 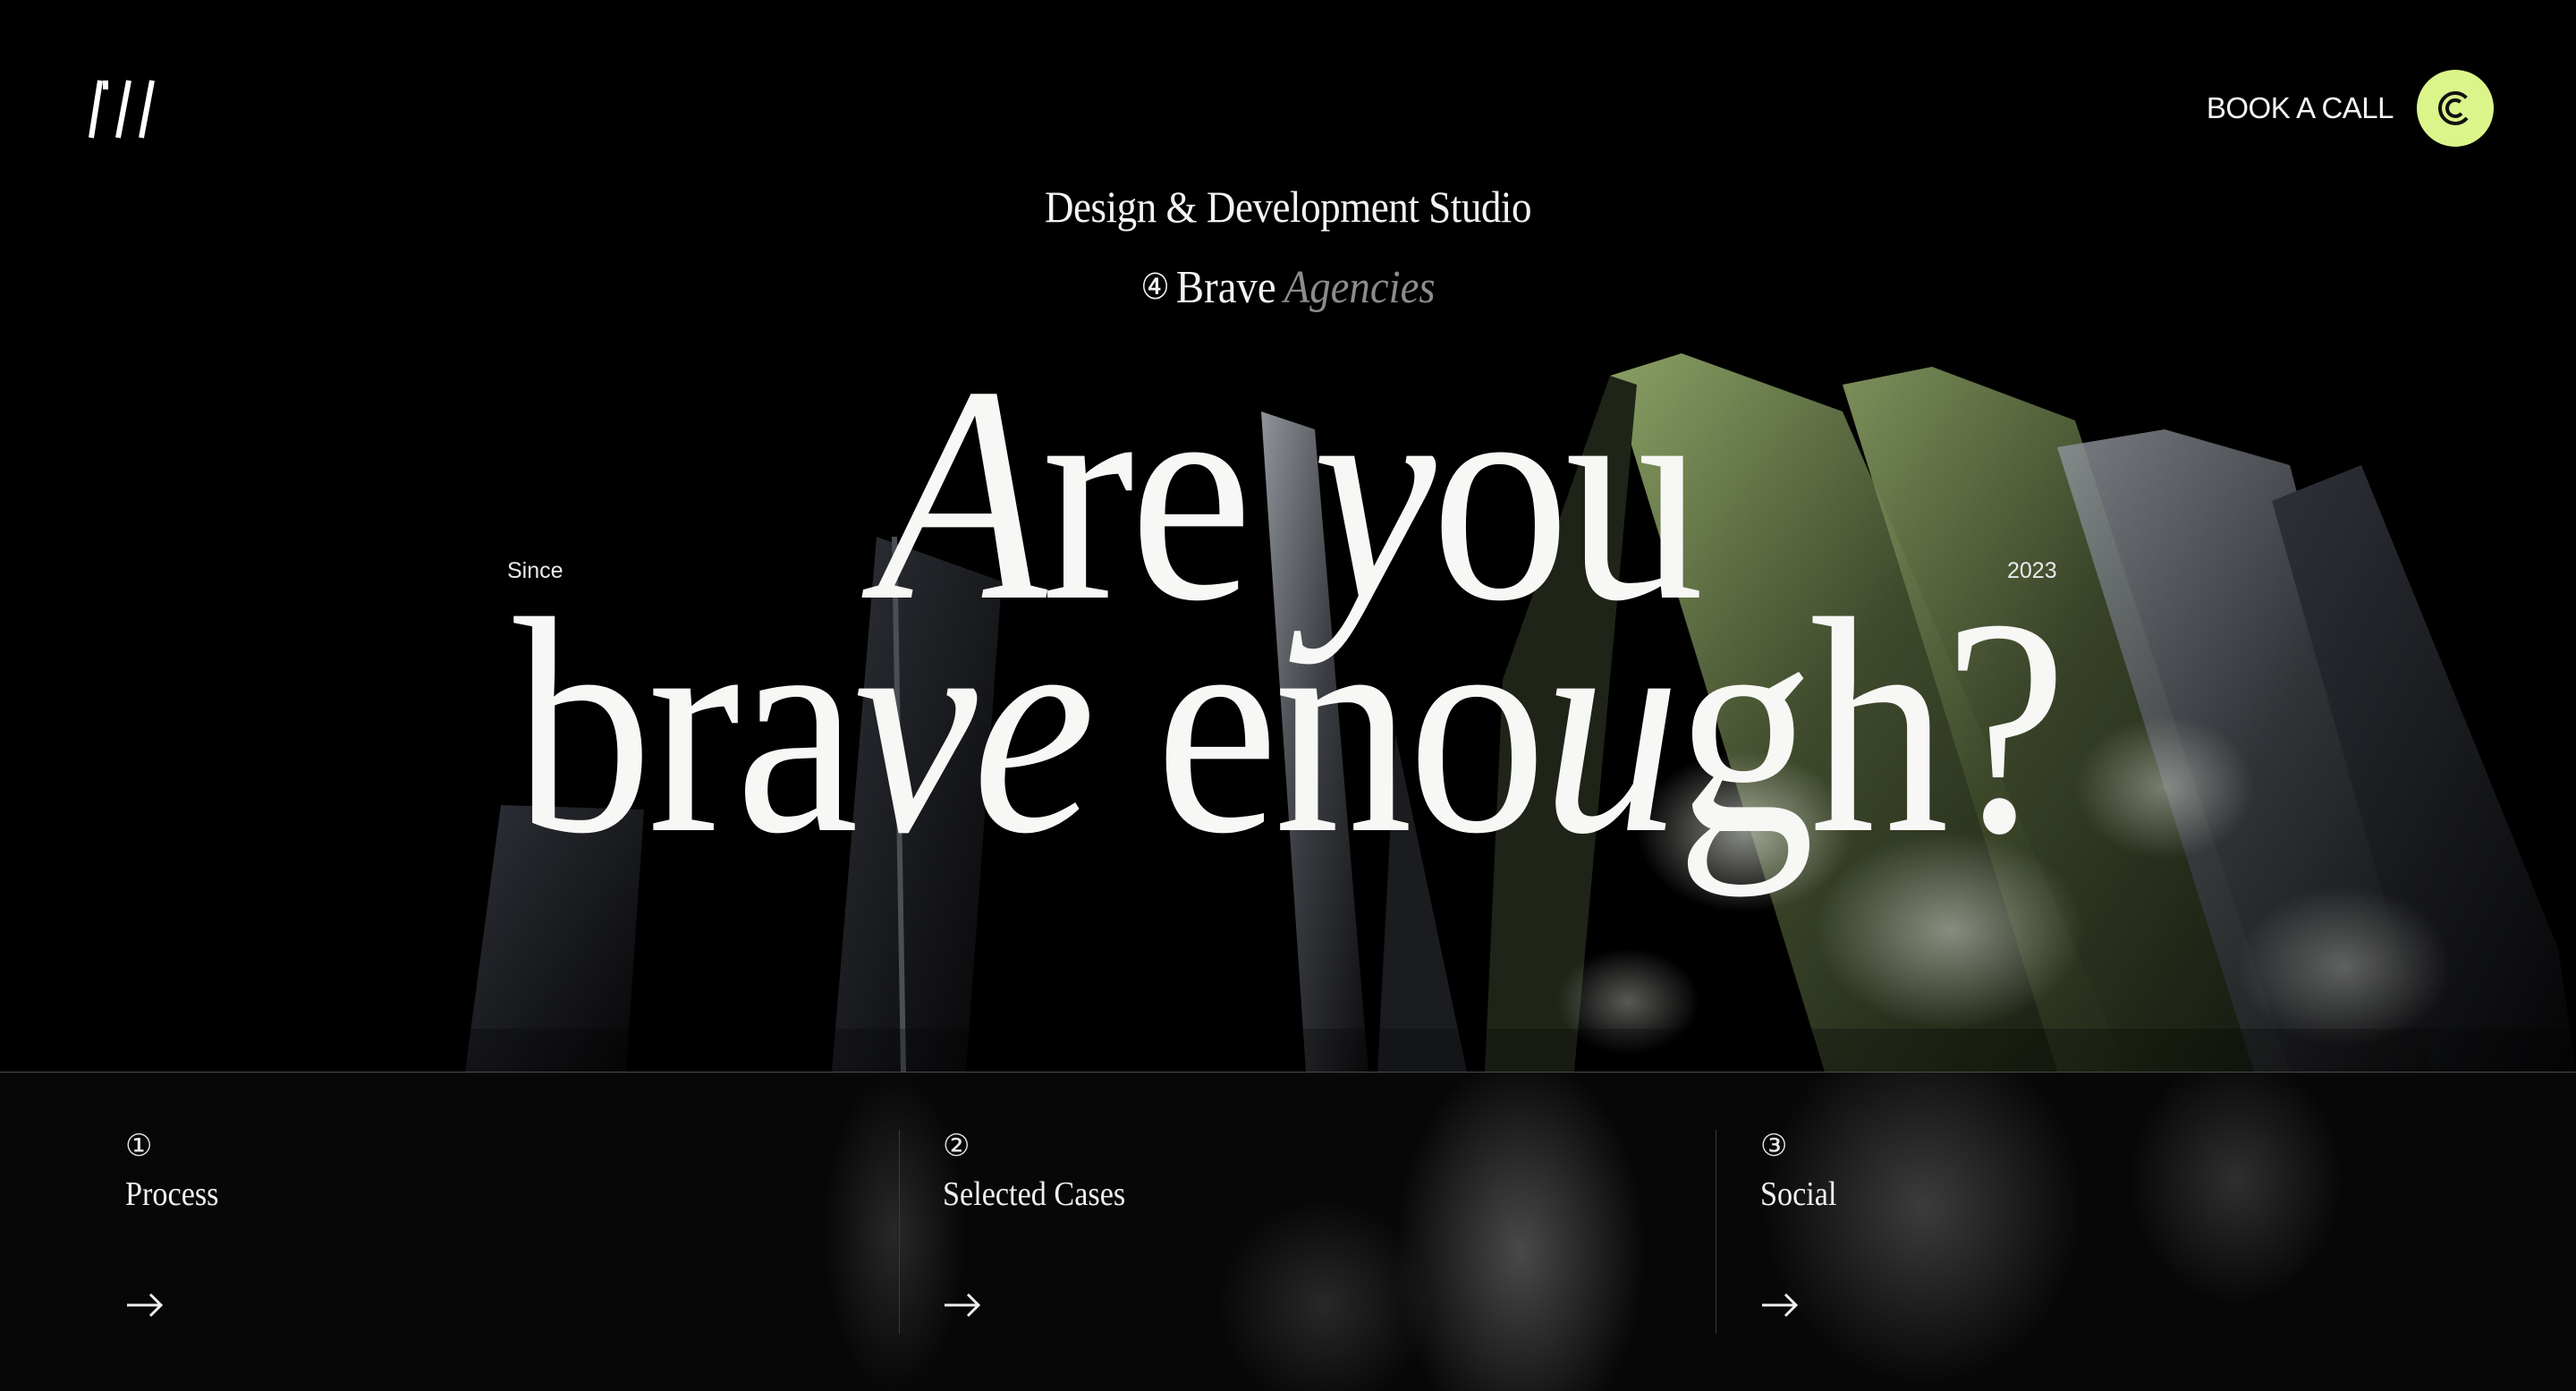 What do you see at coordinates (408, 1232) in the screenshot?
I see `card-process: ① Process` at bounding box center [408, 1232].